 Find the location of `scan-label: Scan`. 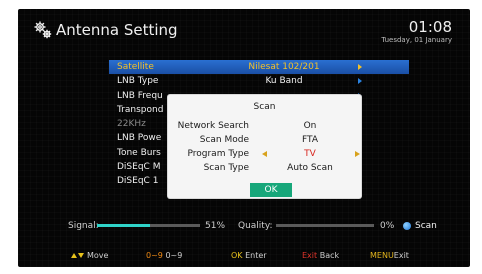

scan-label: Scan is located at coordinates (426, 226).